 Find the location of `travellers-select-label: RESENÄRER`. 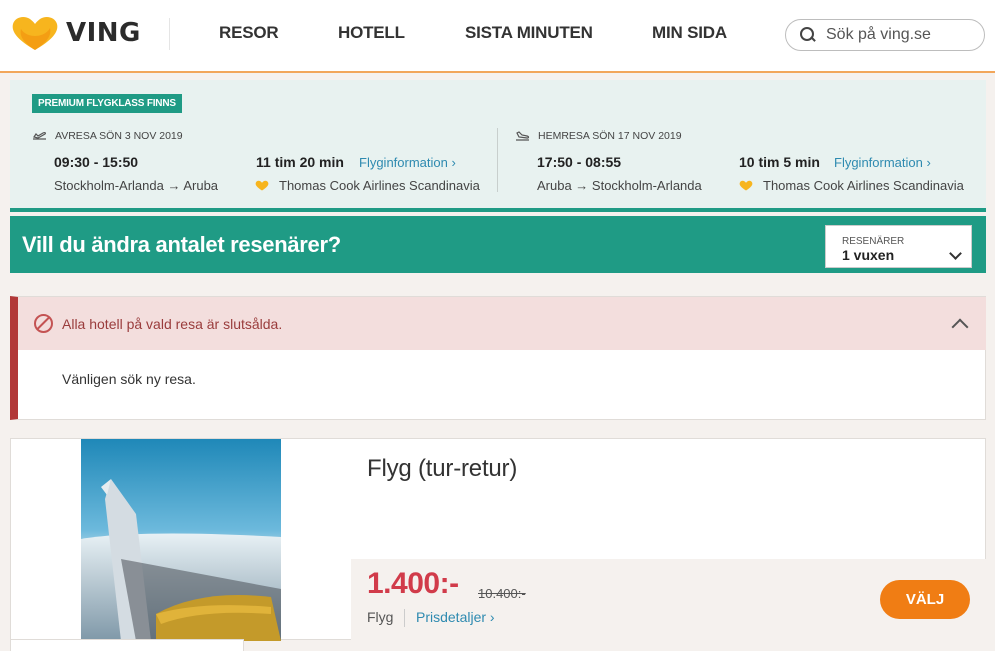

travellers-select-label: RESENÄRER is located at coordinates (873, 241).